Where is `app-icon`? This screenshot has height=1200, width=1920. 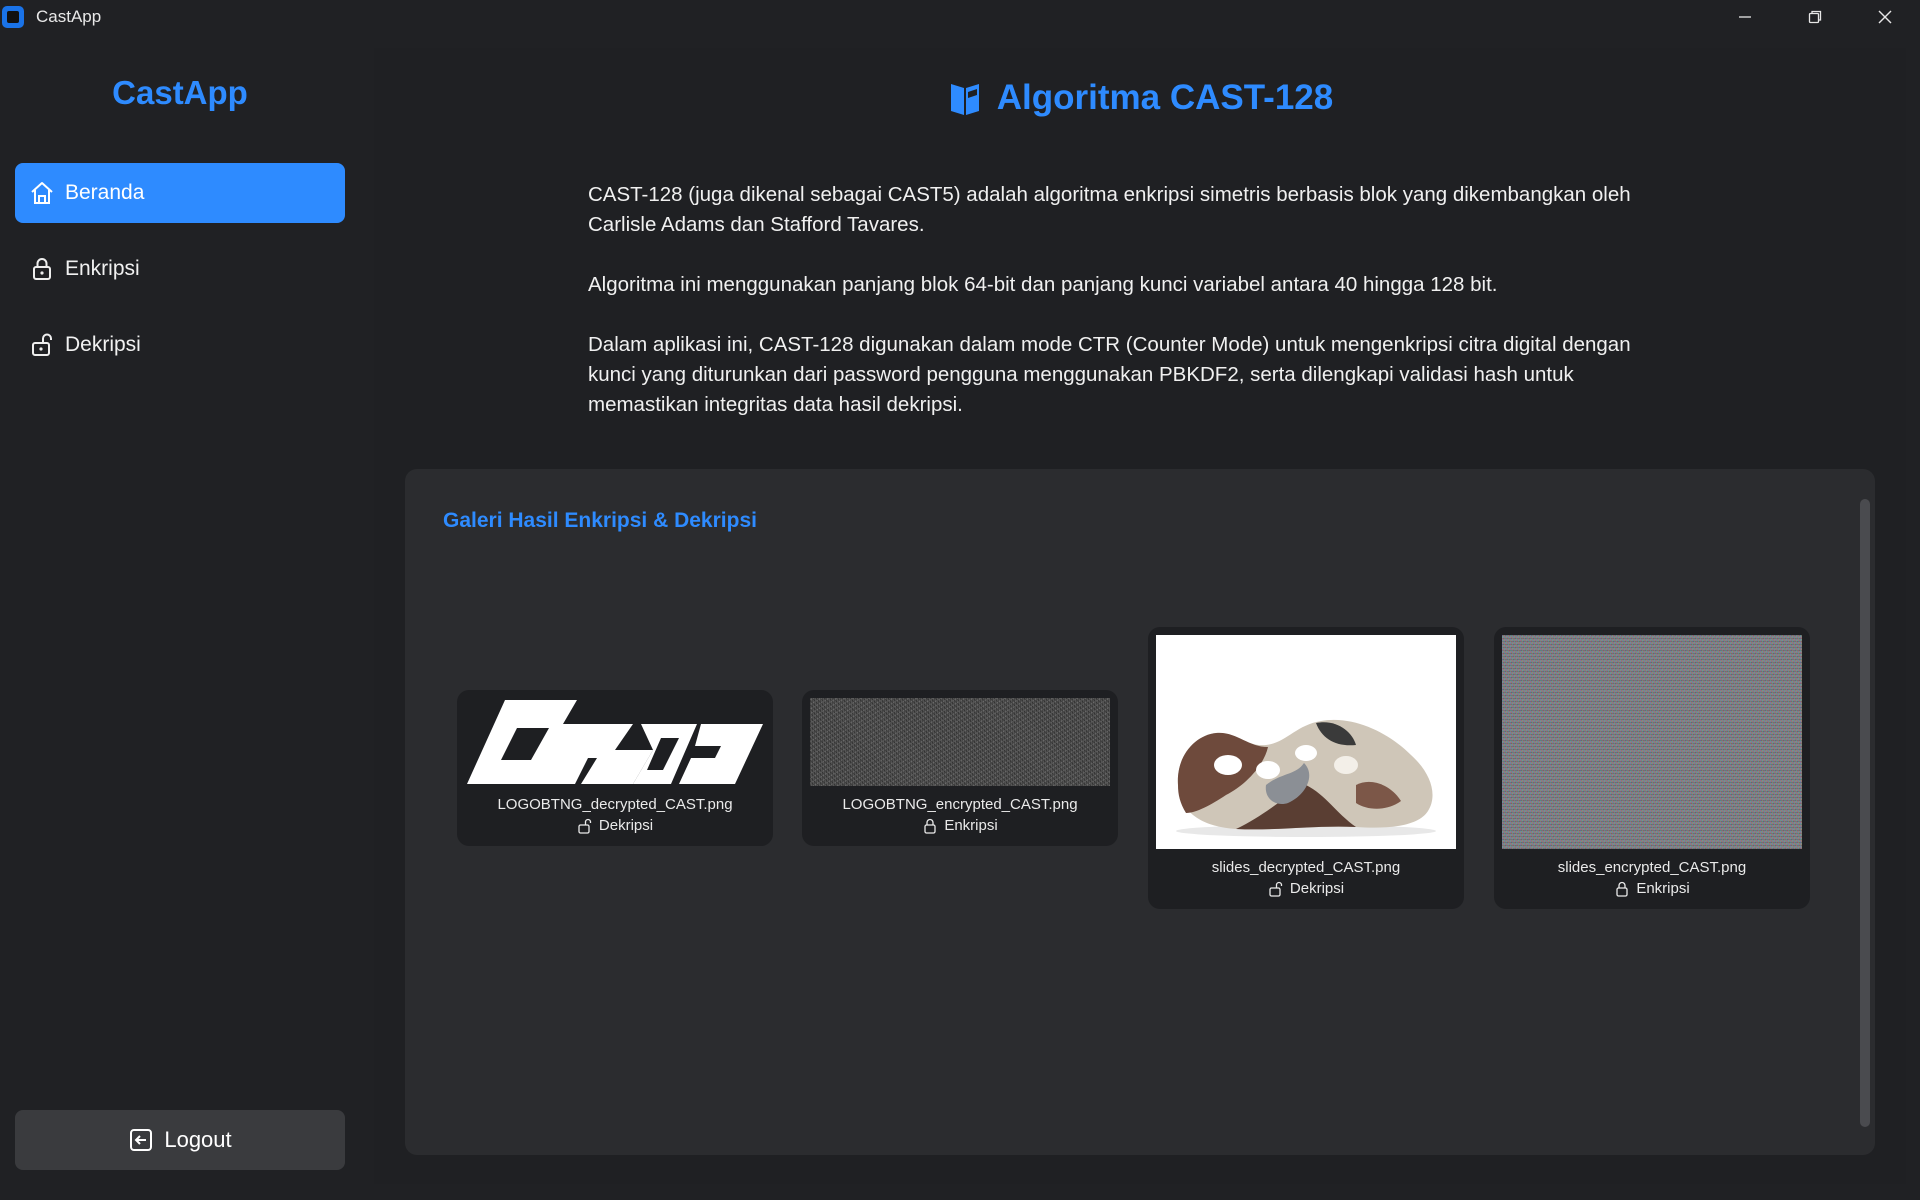
app-icon is located at coordinates (13, 17).